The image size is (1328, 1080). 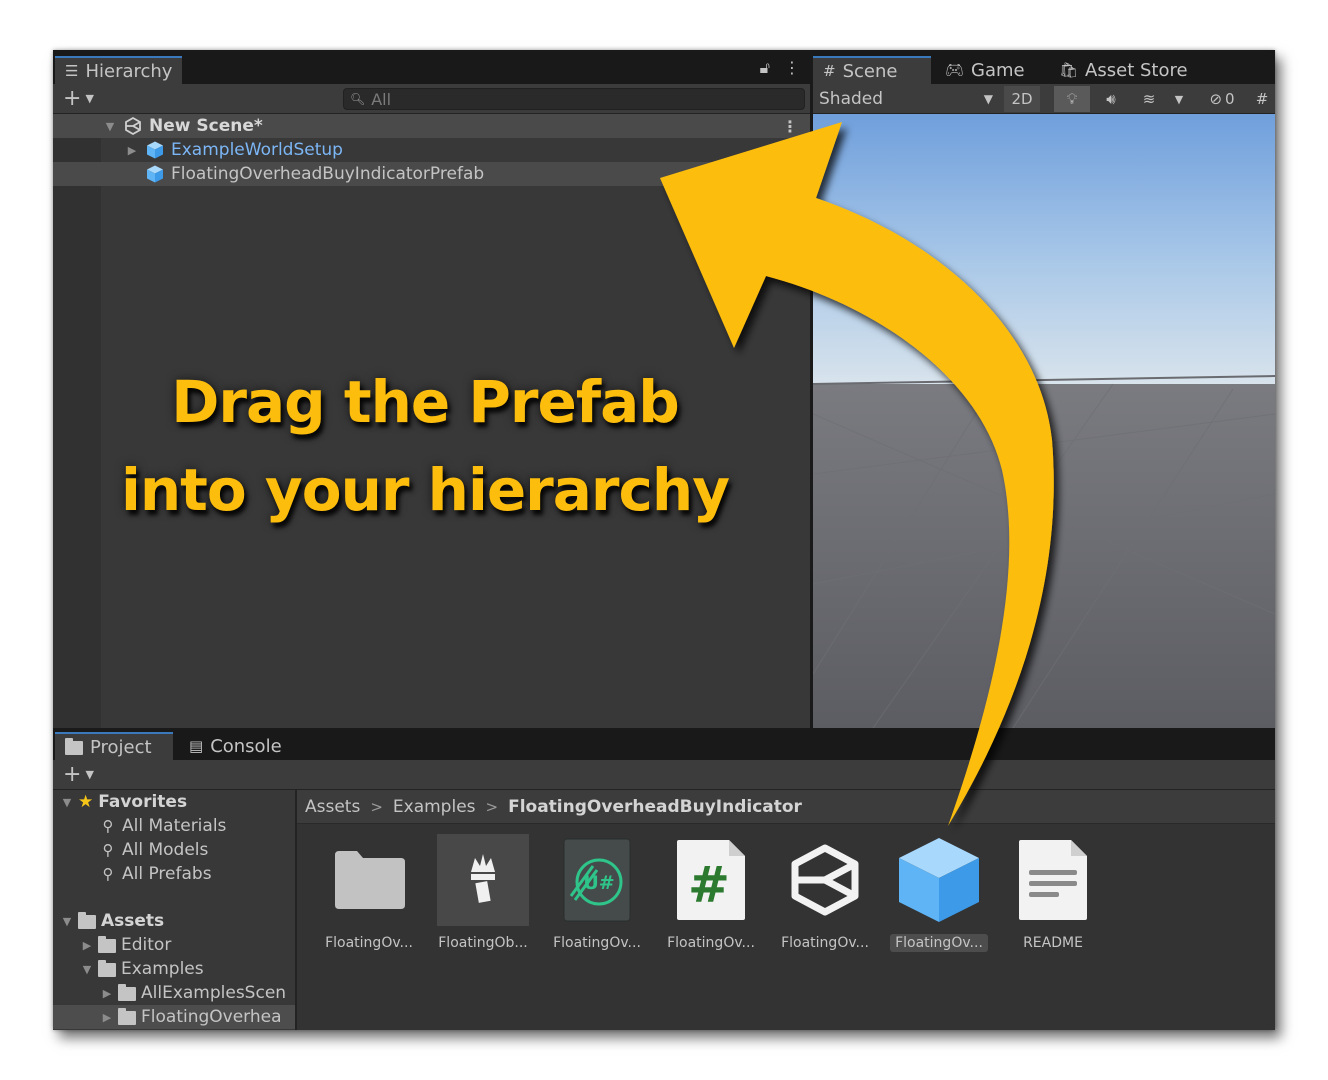 I want to click on sidebar-item-label: AllExamplesScen, so click(x=214, y=993).